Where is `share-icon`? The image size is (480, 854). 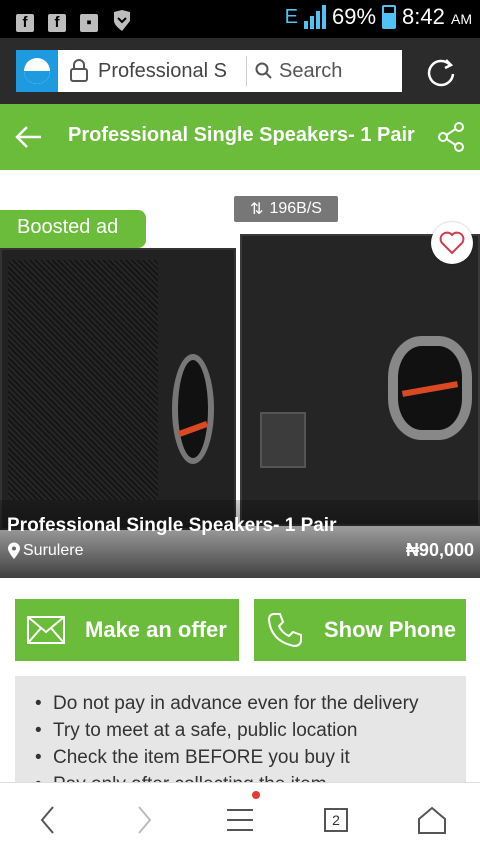 share-icon is located at coordinates (451, 137).